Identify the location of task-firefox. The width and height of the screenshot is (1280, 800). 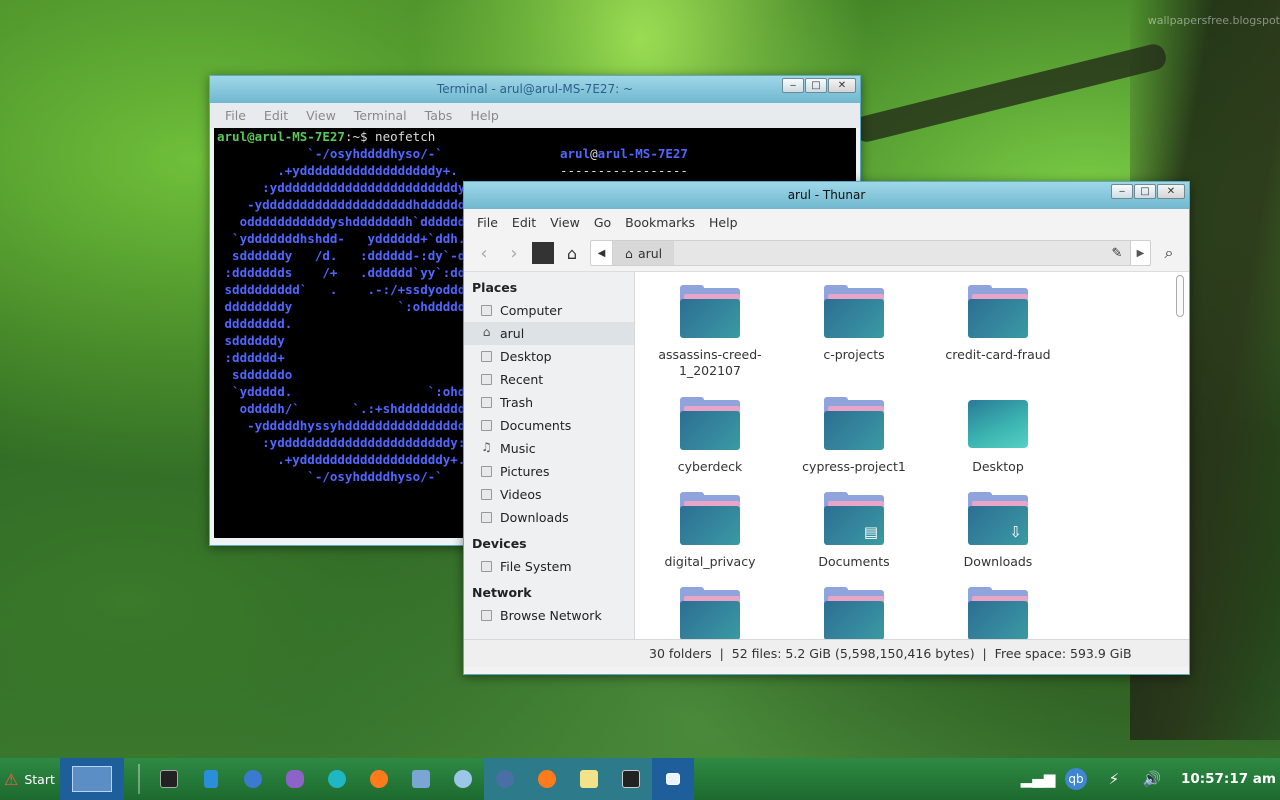
(547, 779).